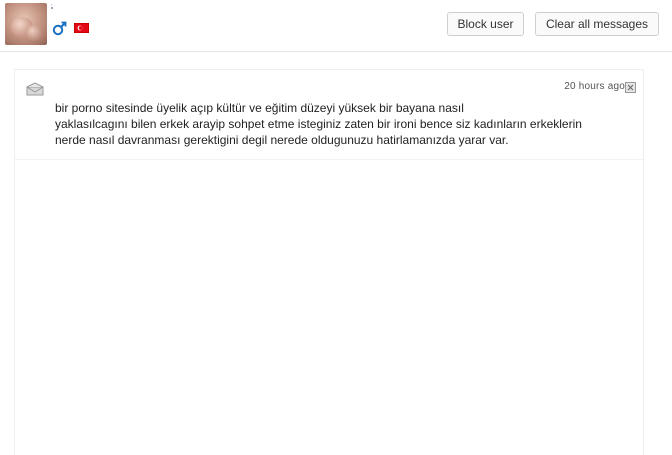  Describe the element at coordinates (594, 86) in the screenshot. I see `message-timestamp: 20 hours ago` at that location.